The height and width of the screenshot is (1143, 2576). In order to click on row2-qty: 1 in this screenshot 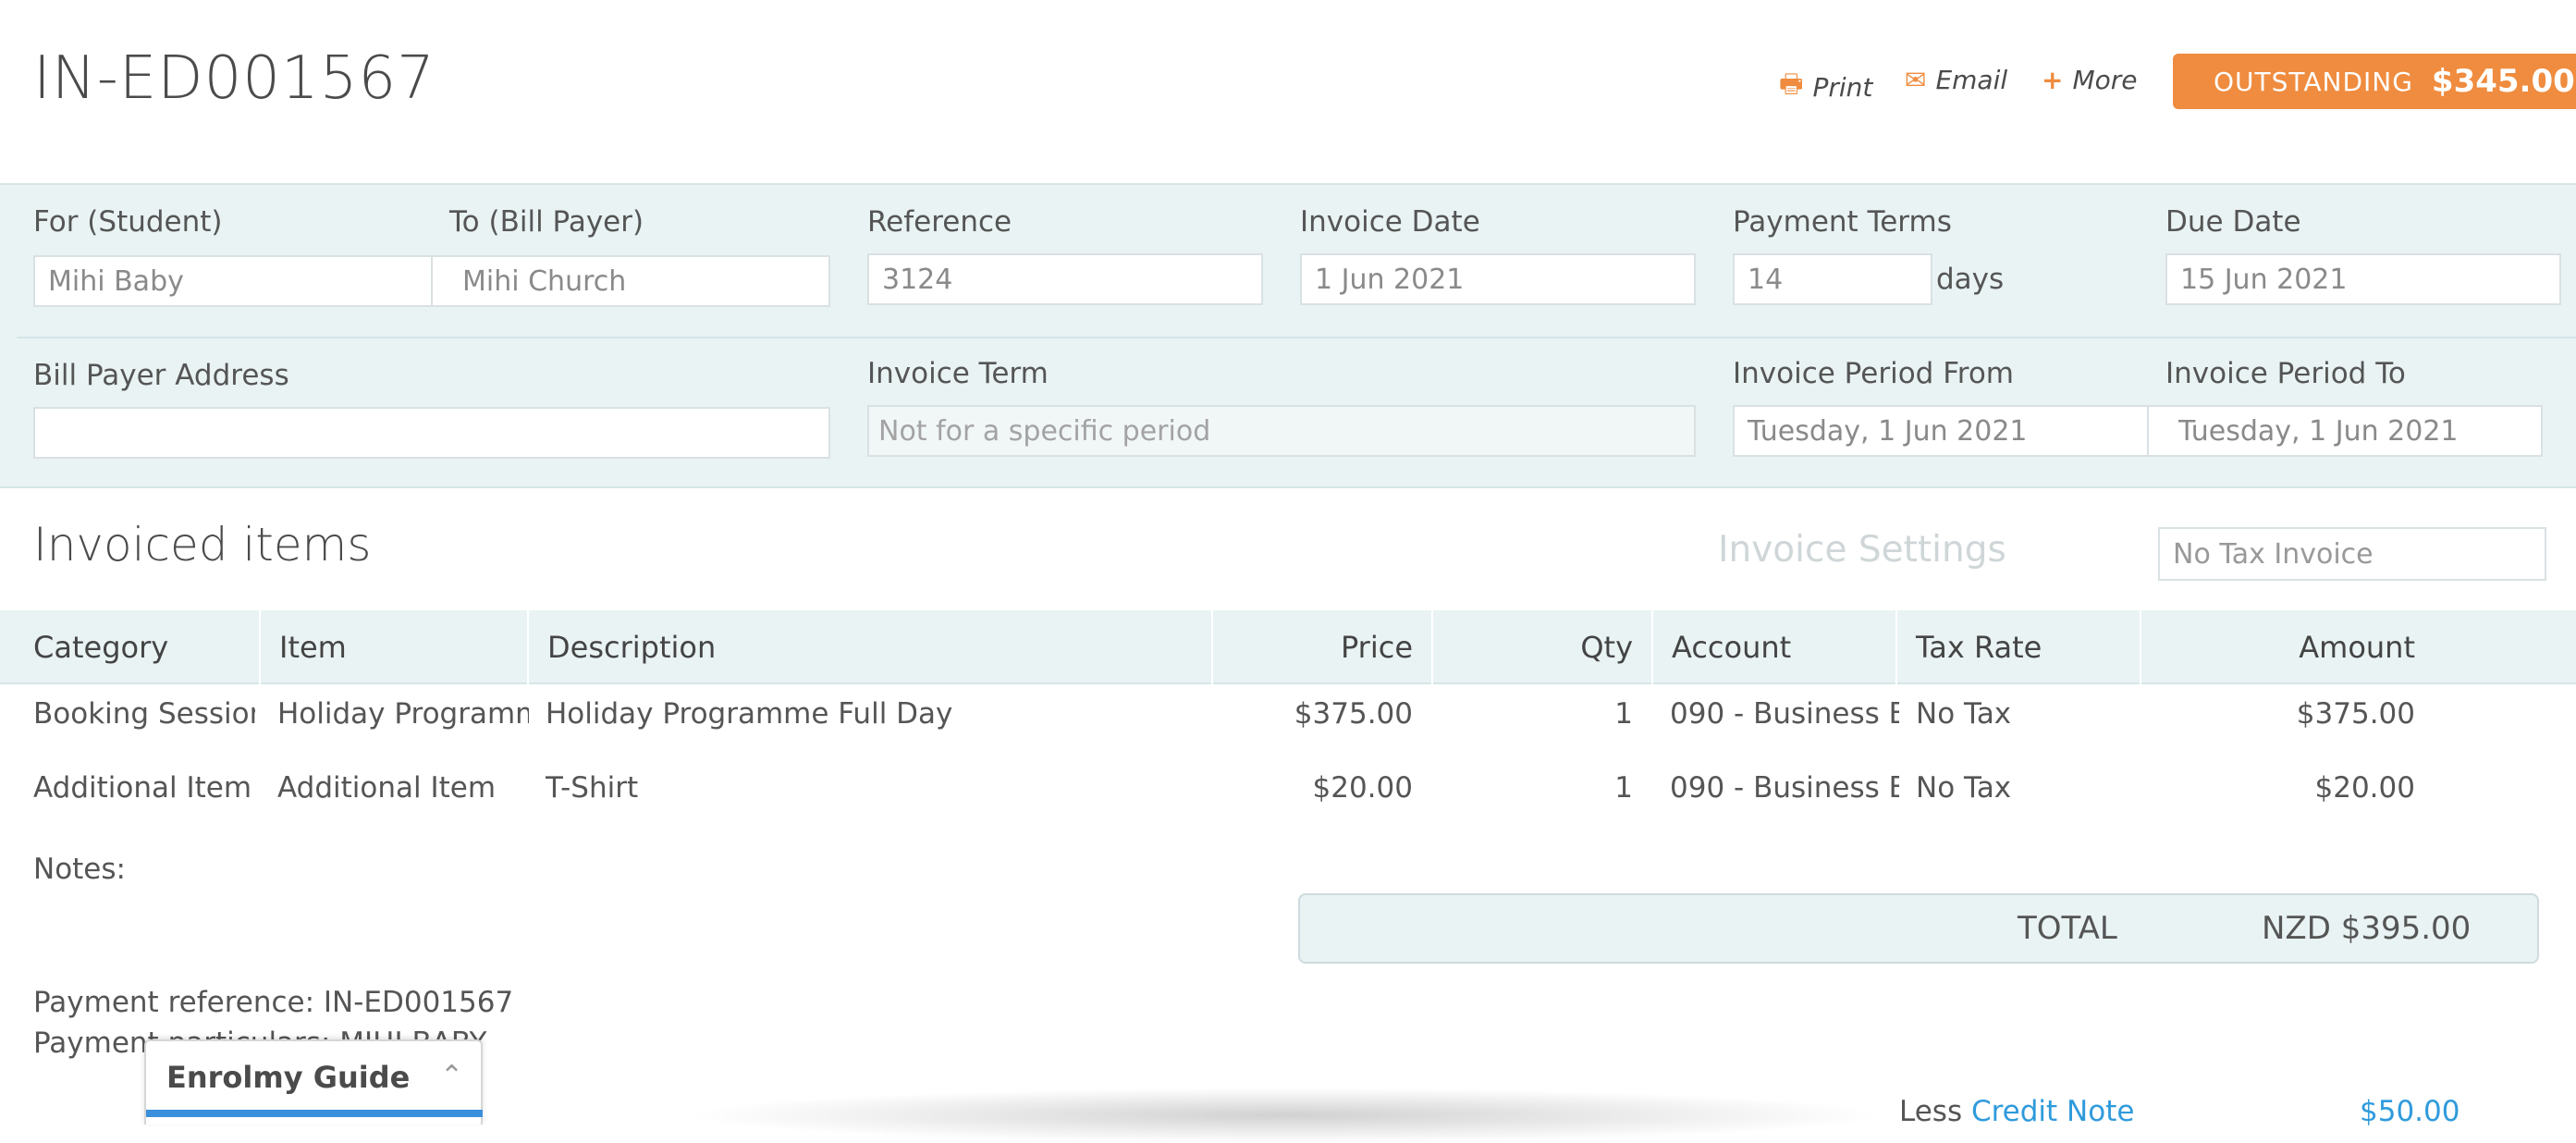, I will do `click(1624, 788)`.